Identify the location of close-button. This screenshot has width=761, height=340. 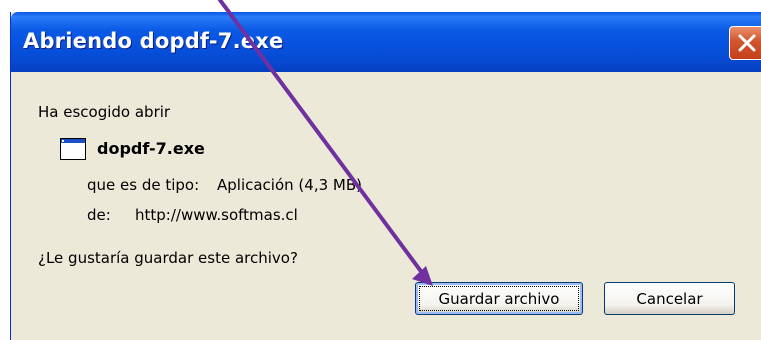
(745, 43).